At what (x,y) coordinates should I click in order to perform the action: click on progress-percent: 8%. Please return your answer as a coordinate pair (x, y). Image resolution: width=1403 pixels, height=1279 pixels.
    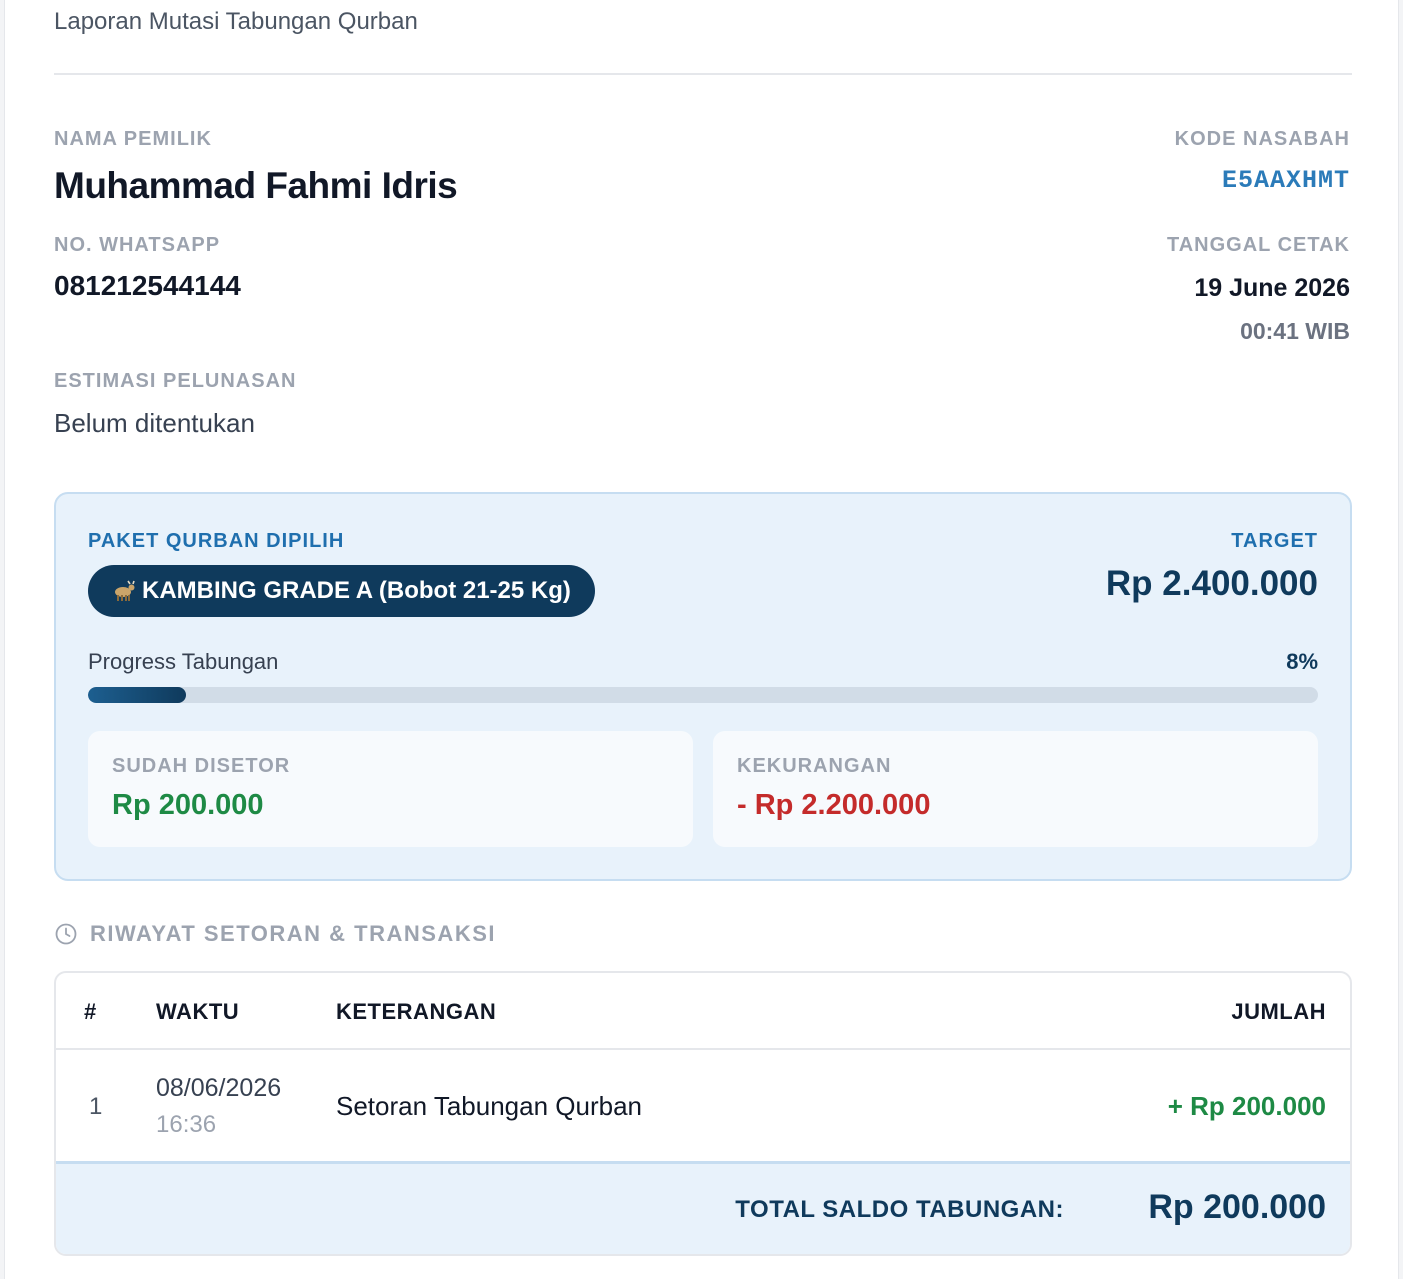
    Looking at the image, I should click on (1302, 661).